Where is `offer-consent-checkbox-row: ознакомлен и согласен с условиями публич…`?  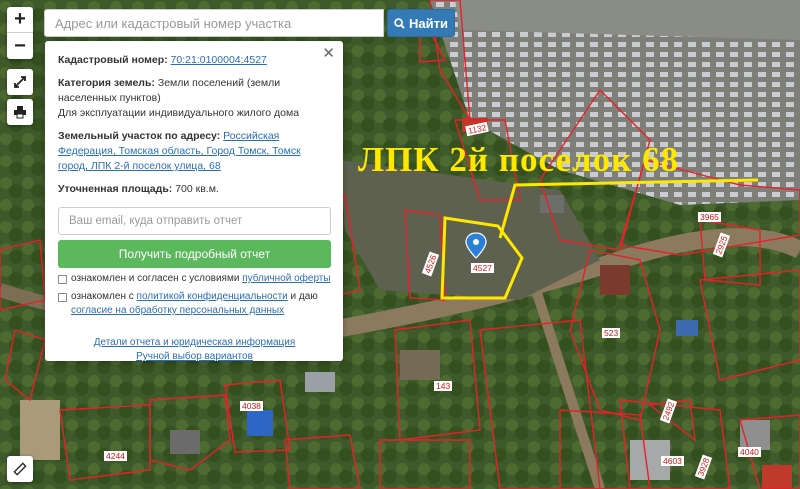 offer-consent-checkbox-row: ознакомлен и согласен с условиями публич… is located at coordinates (194, 279).